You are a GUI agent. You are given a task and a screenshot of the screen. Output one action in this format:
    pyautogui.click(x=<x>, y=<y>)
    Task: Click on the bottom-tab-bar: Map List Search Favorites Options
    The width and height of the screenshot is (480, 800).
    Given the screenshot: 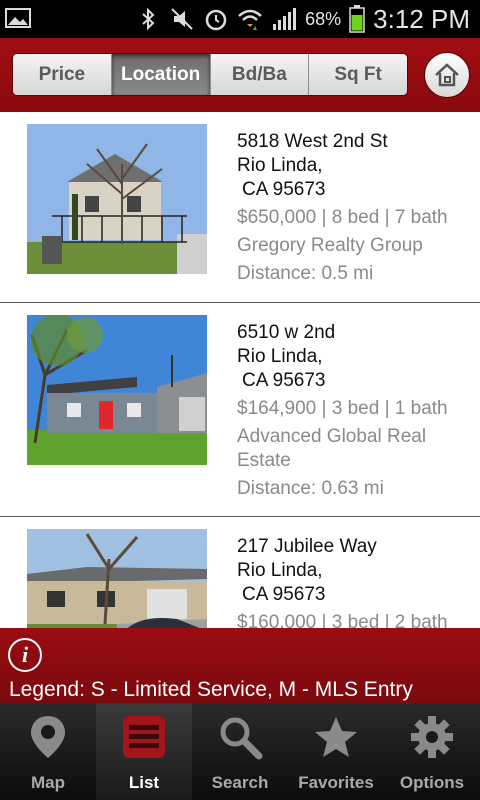 What is the action you would take?
    pyautogui.click(x=240, y=751)
    